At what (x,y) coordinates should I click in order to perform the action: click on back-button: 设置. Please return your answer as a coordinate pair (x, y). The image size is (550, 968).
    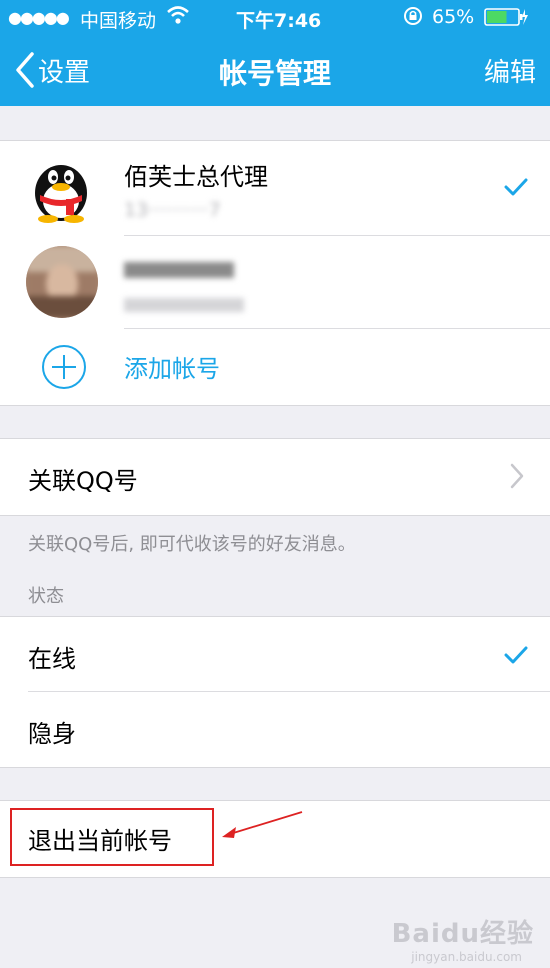
    Looking at the image, I should click on (52, 70).